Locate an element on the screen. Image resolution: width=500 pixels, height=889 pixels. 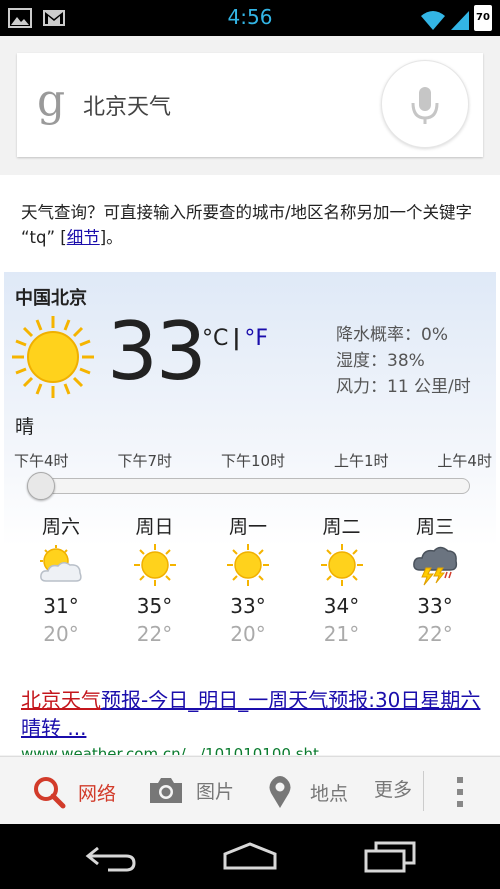
weather-tip: 天气查询？可直接输入所要查的城市/地区名称另加一个关键字 “tq” [细节]。 is located at coordinates (247, 225).